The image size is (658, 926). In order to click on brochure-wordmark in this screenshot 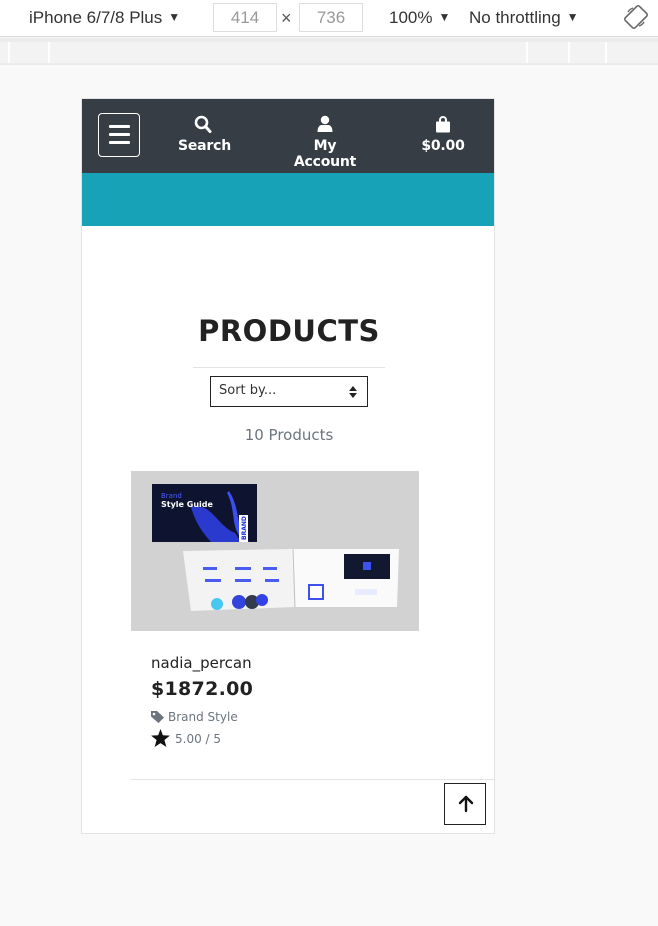, I will do `click(366, 592)`.